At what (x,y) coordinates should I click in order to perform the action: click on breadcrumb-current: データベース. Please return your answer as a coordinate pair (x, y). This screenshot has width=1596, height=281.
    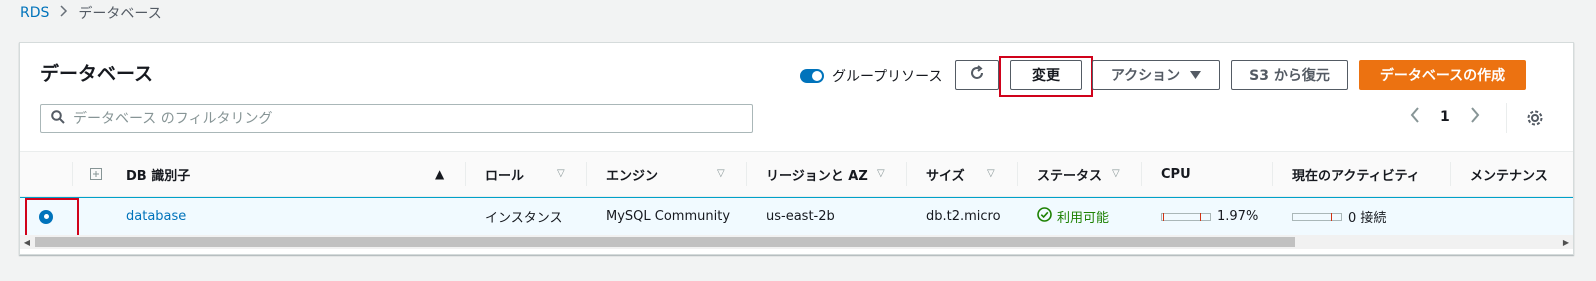
    Looking at the image, I should click on (120, 14).